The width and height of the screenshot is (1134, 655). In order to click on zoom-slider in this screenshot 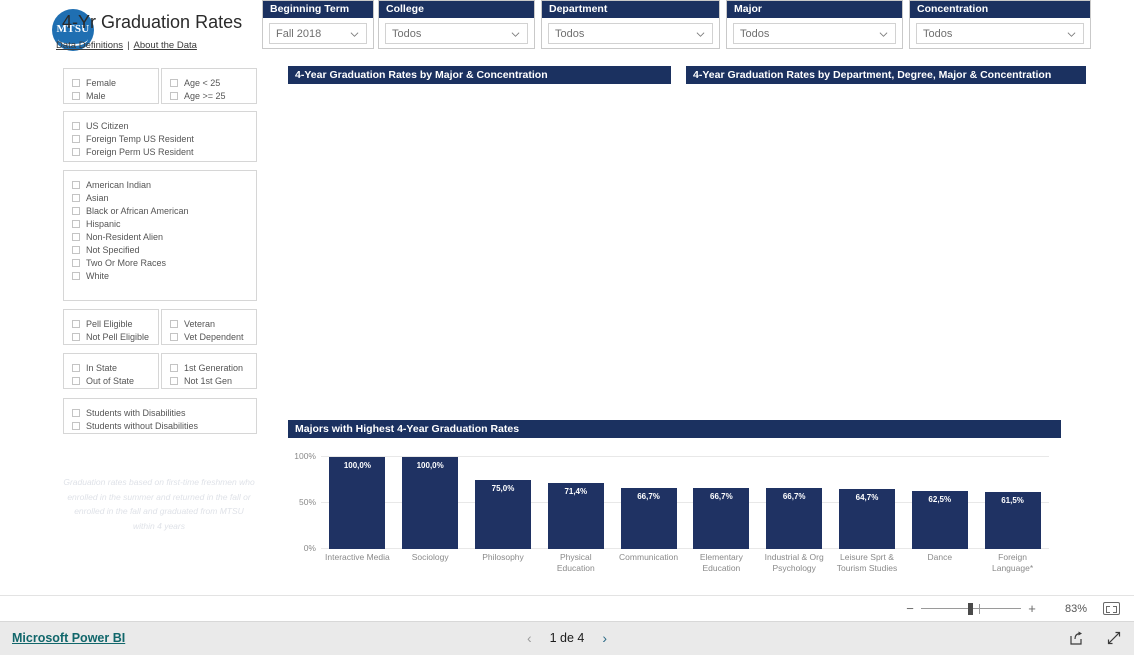, I will do `click(971, 609)`.